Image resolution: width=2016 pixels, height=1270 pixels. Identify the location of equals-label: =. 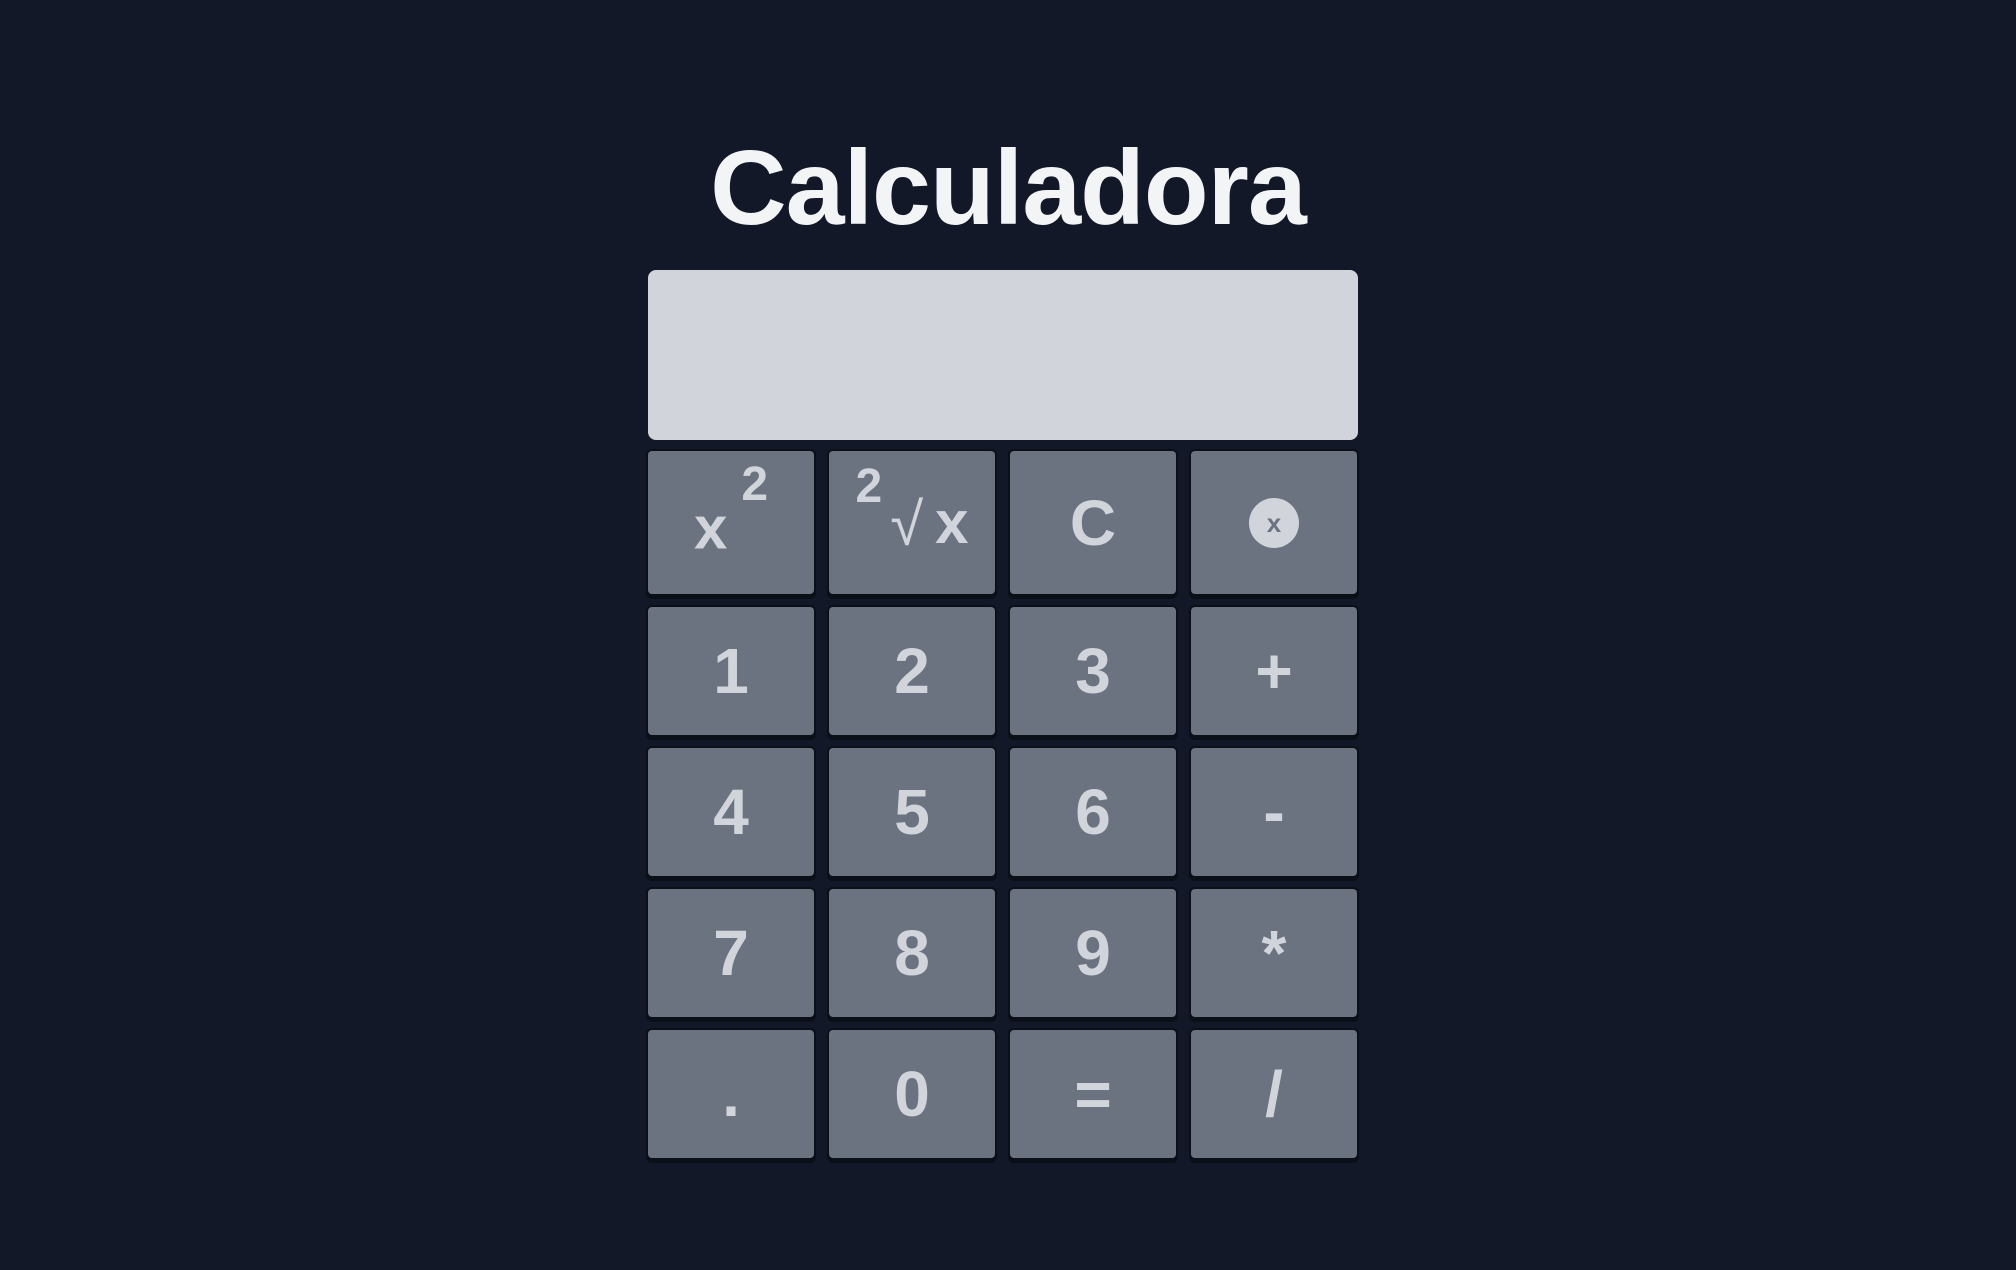
(1093, 1094).